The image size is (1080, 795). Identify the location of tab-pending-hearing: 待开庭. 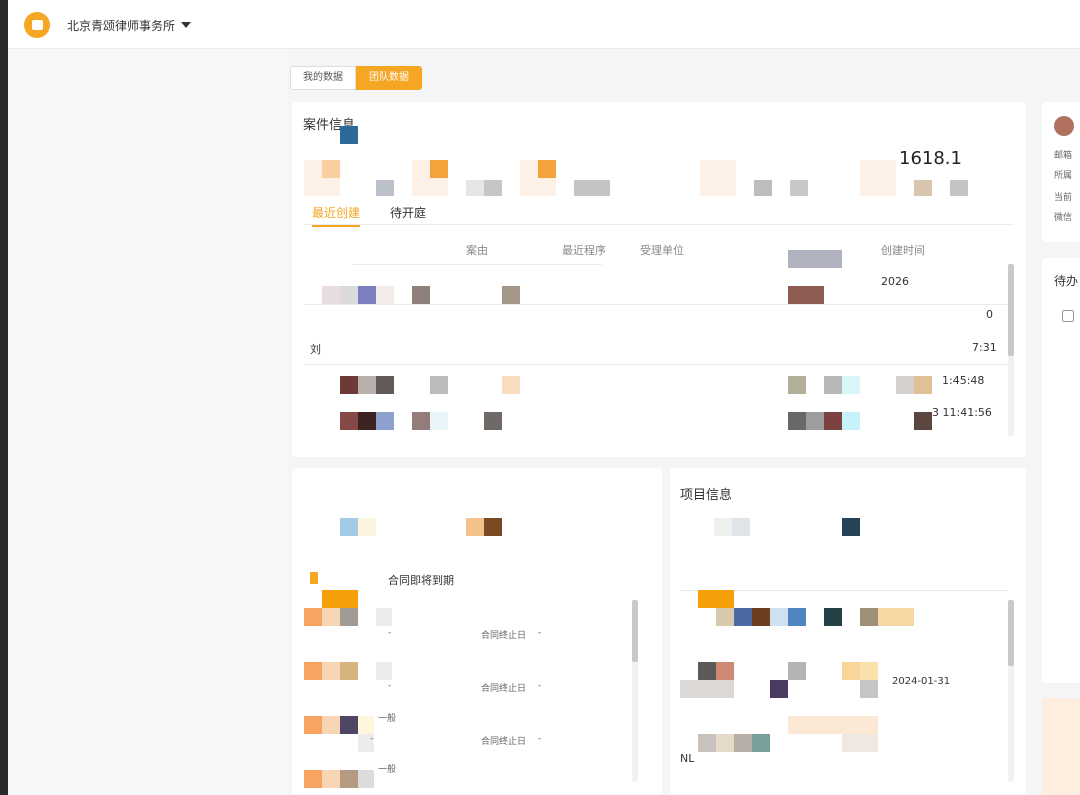
(408, 212).